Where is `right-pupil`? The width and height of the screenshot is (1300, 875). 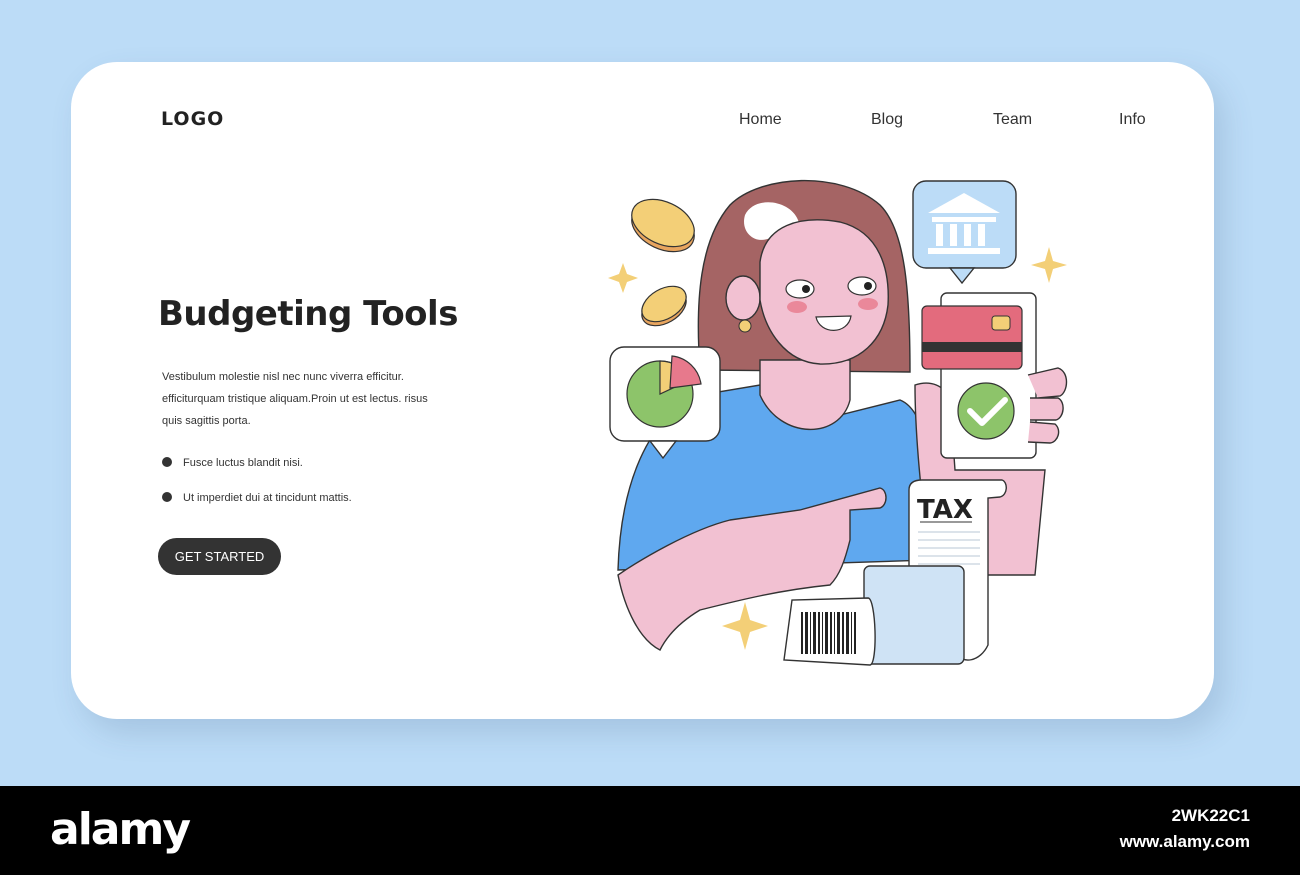
right-pupil is located at coordinates (868, 286).